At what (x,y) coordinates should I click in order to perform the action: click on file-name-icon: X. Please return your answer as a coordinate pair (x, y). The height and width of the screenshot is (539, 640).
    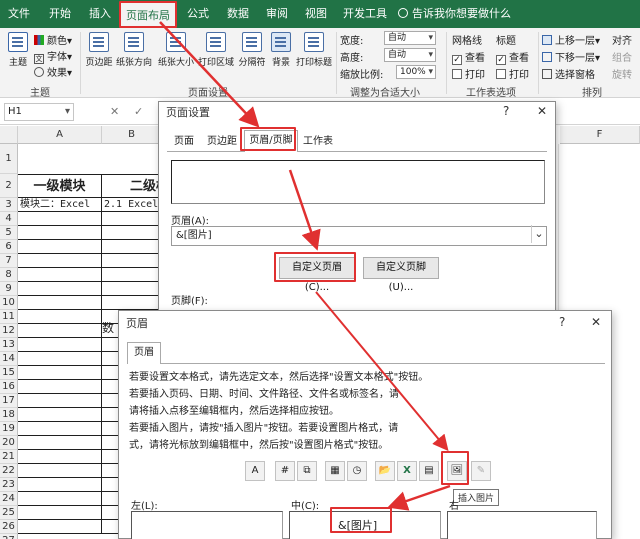
    Looking at the image, I should click on (407, 471).